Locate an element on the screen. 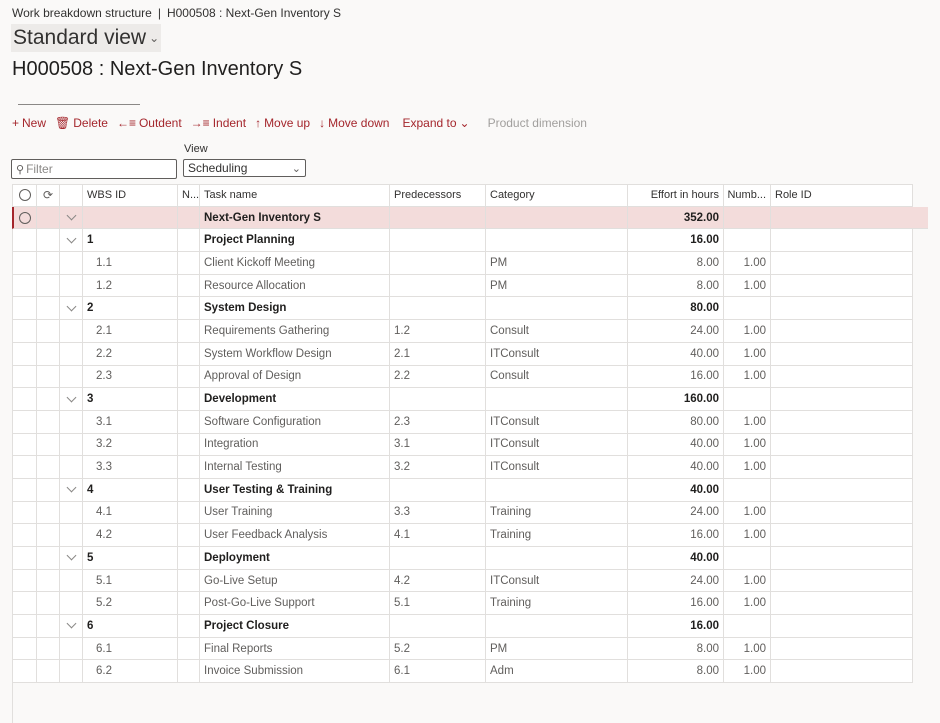 Image resolution: width=940 pixels, height=723 pixels. task-name-cell: Project Closure is located at coordinates (295, 626).